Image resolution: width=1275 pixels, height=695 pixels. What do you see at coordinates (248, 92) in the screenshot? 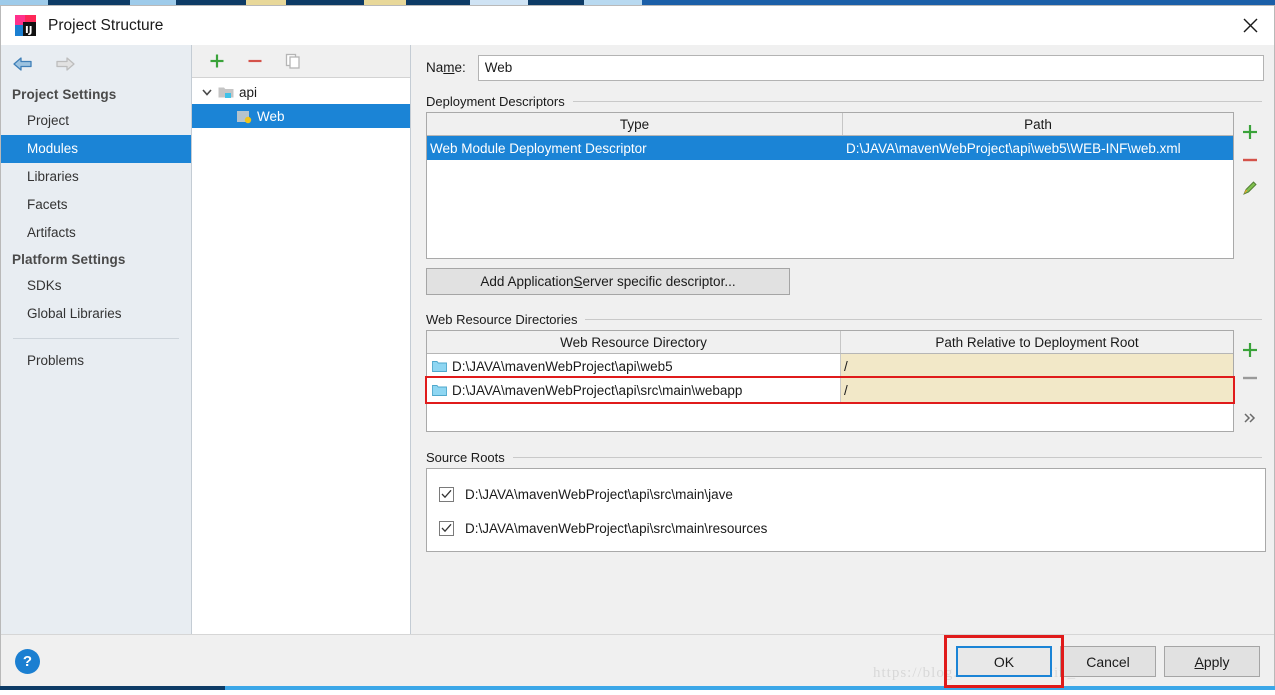
I see `tree-node-label: api` at bounding box center [248, 92].